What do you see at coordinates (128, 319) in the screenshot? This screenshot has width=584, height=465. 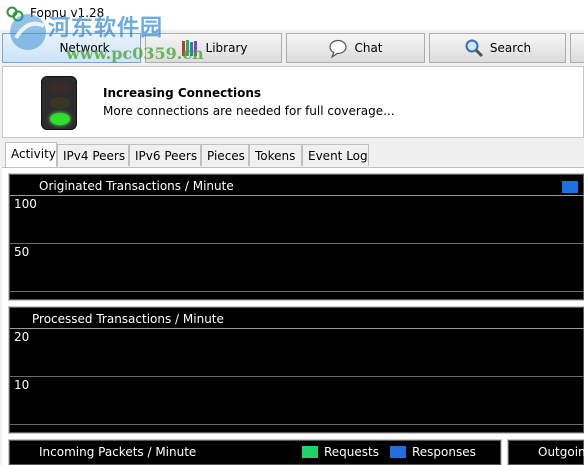 I see `chart-title: Processed Transactions / Minute` at bounding box center [128, 319].